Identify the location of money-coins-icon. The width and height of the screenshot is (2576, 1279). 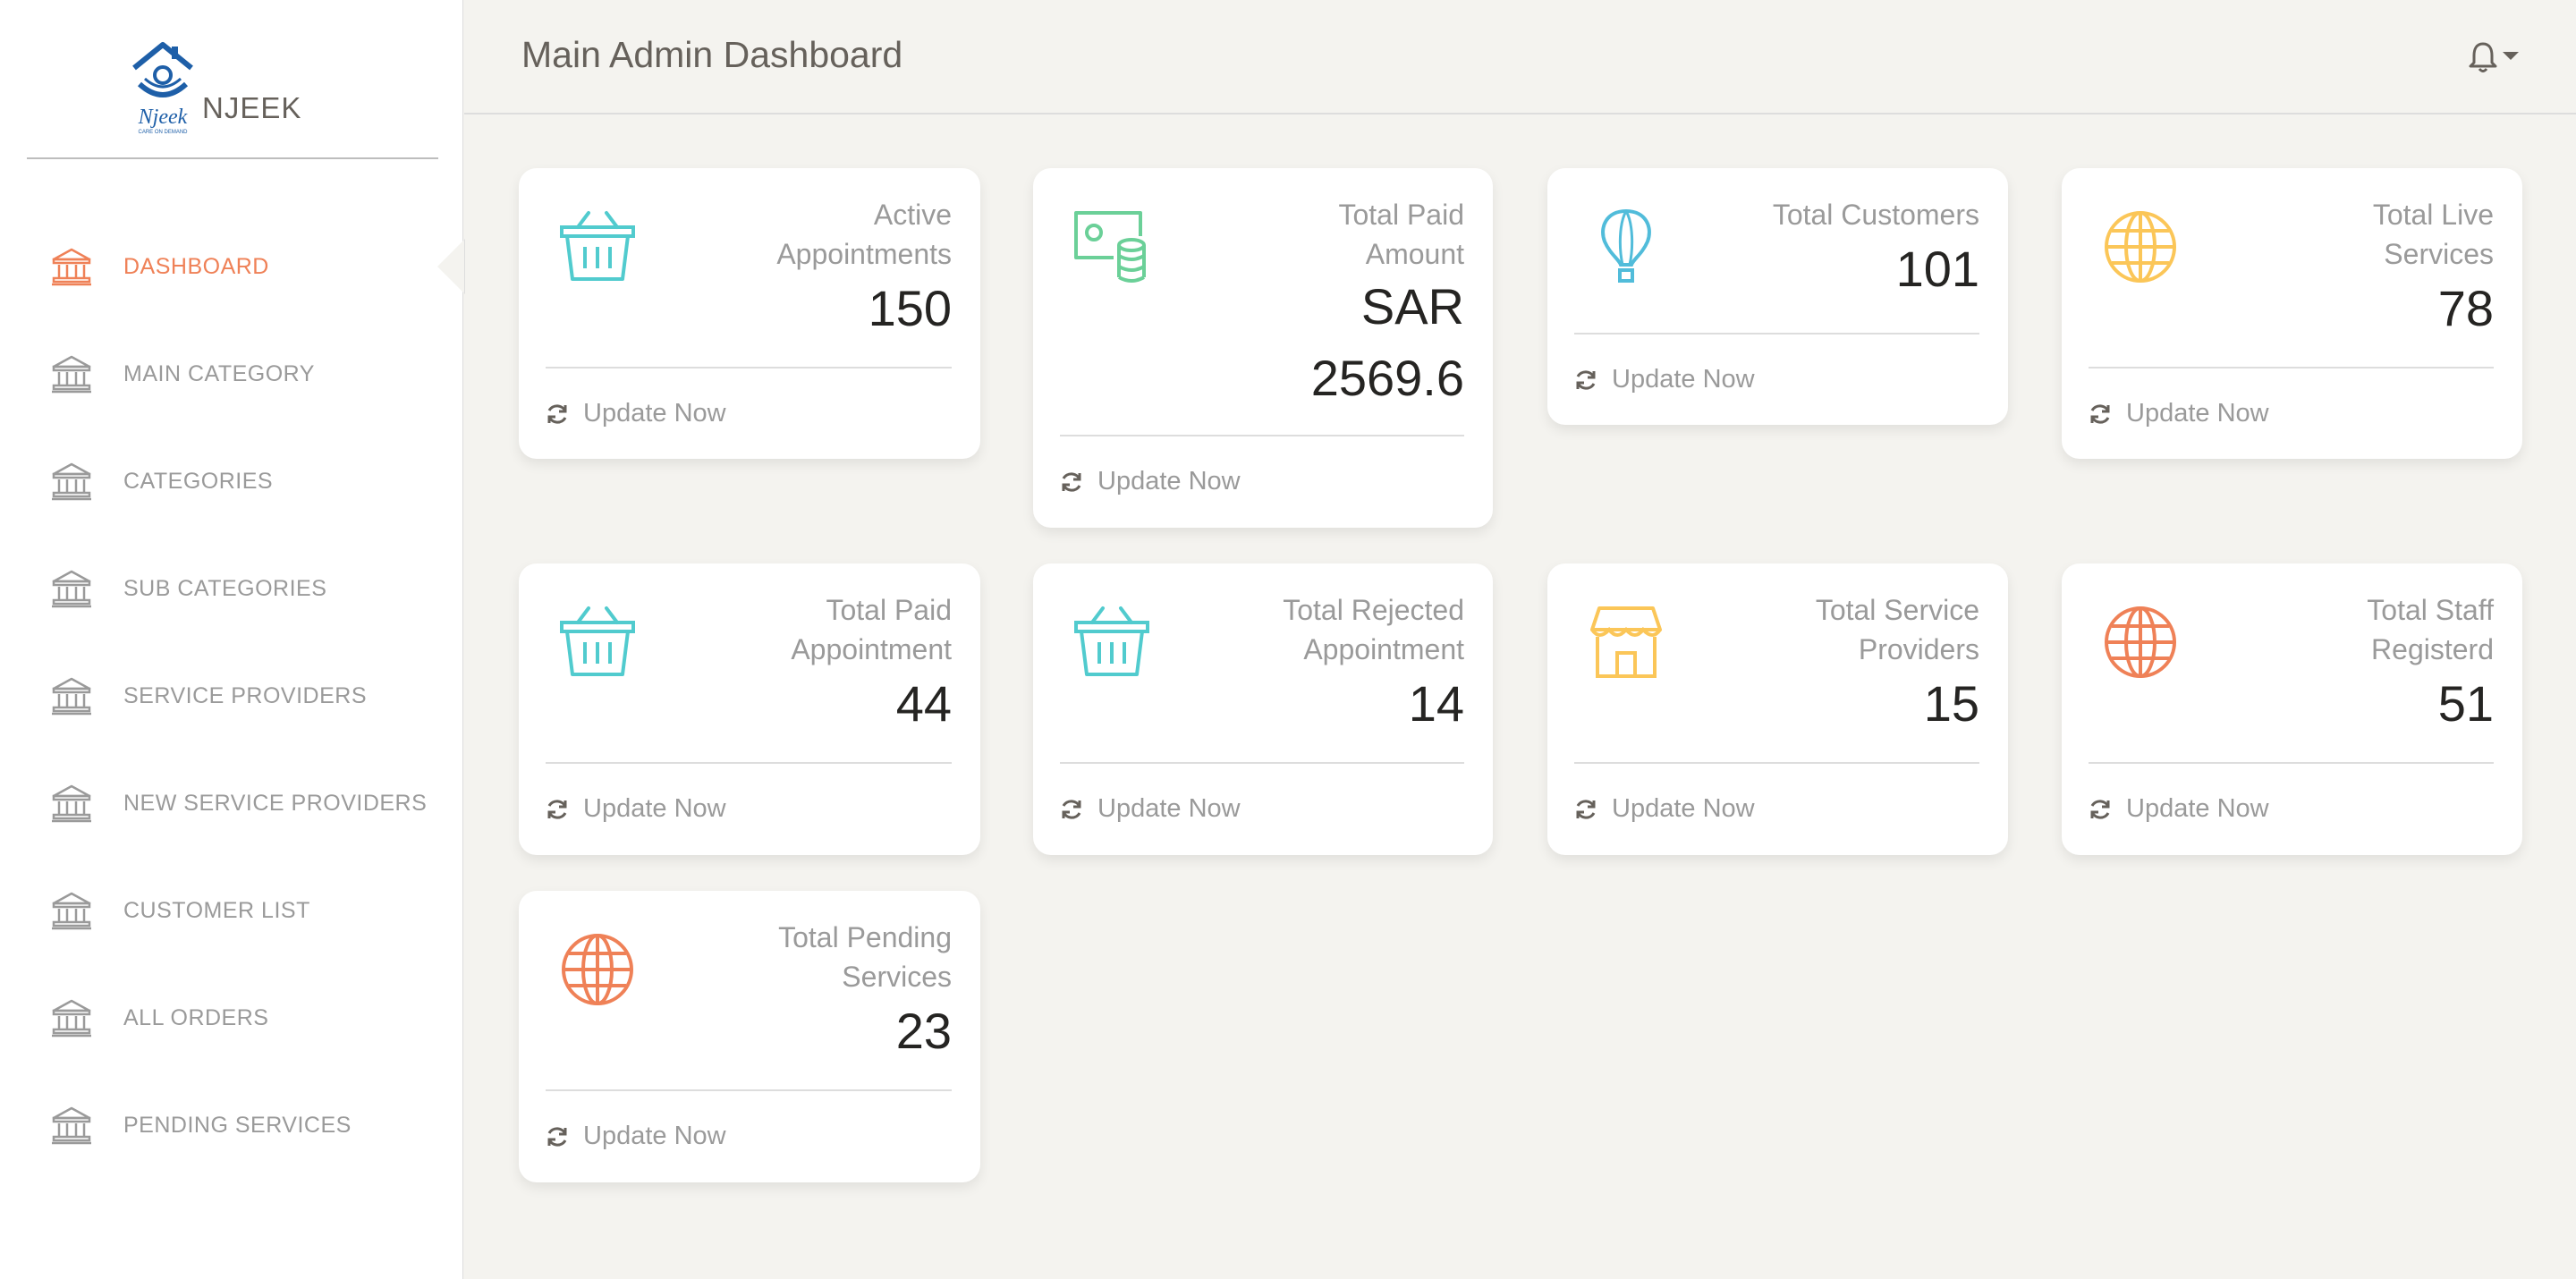
(1111, 247).